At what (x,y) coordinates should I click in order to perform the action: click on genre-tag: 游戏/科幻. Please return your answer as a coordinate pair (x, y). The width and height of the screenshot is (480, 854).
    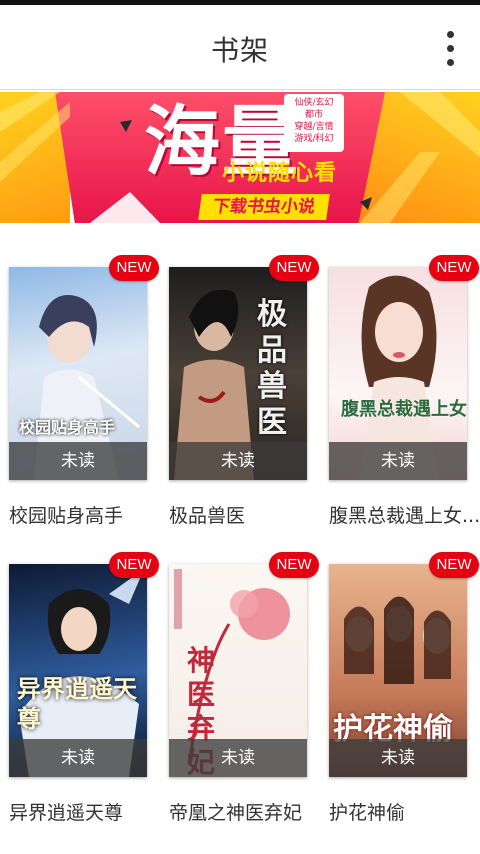
    Looking at the image, I should click on (314, 139).